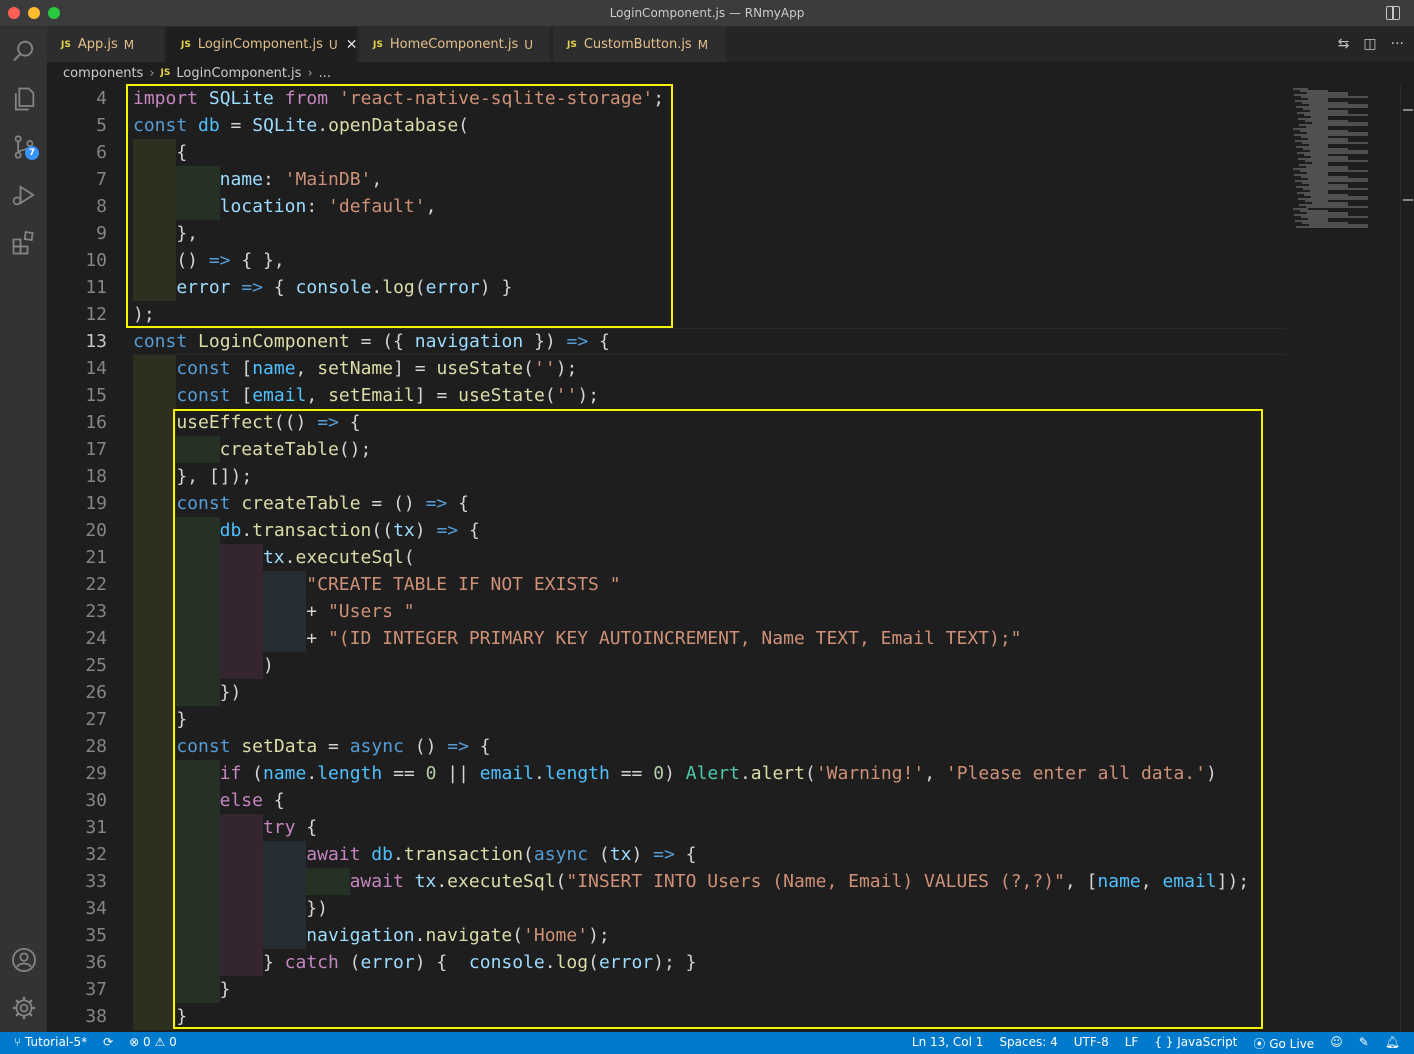  What do you see at coordinates (23, 50) in the screenshot?
I see `search-icon` at bounding box center [23, 50].